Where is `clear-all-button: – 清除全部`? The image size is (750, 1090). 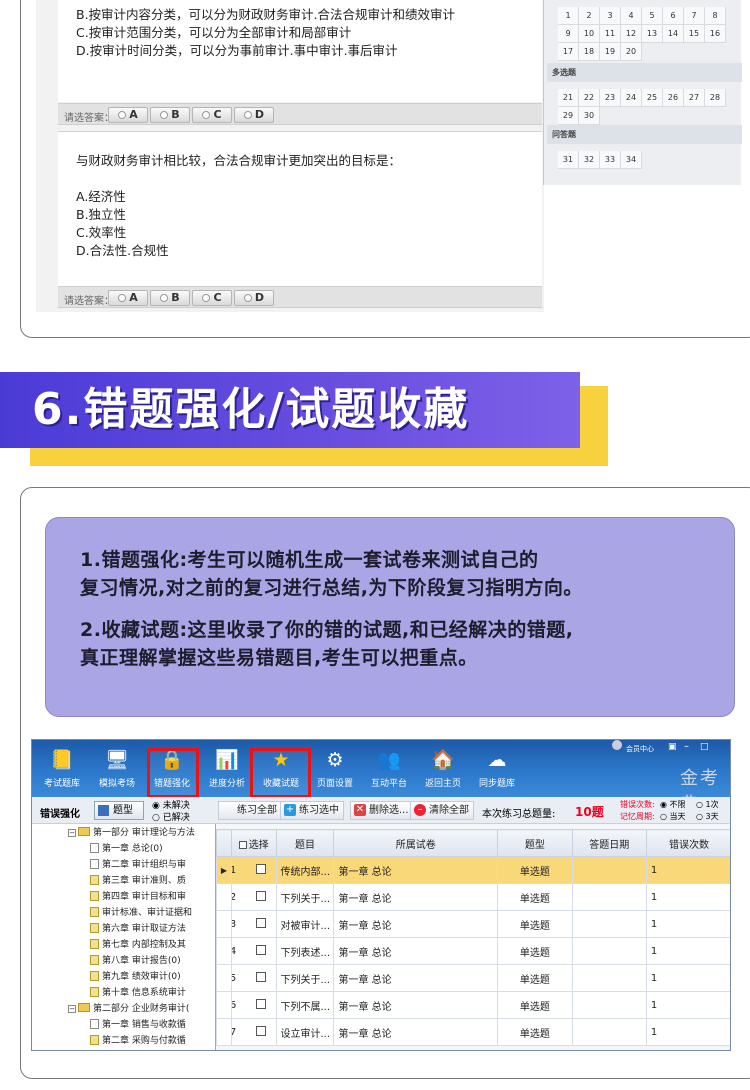 clear-all-button: – 清除全部 is located at coordinates (442, 810).